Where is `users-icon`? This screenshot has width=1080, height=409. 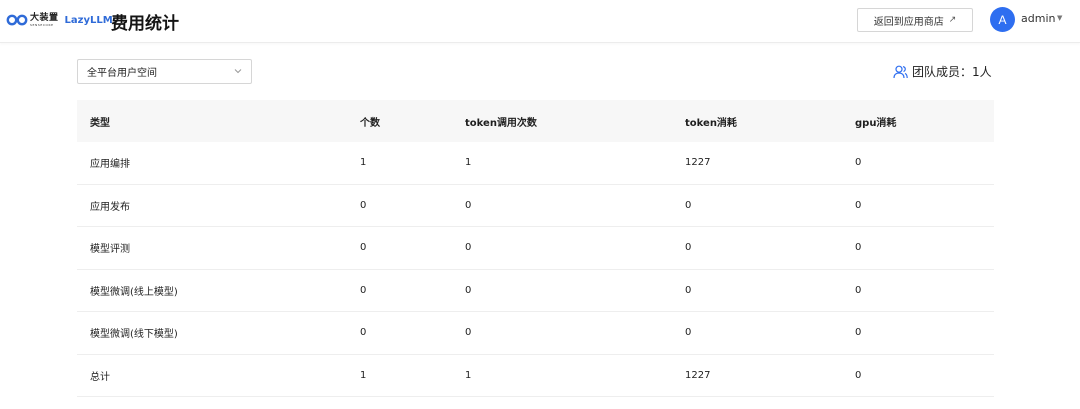 users-icon is located at coordinates (900, 71).